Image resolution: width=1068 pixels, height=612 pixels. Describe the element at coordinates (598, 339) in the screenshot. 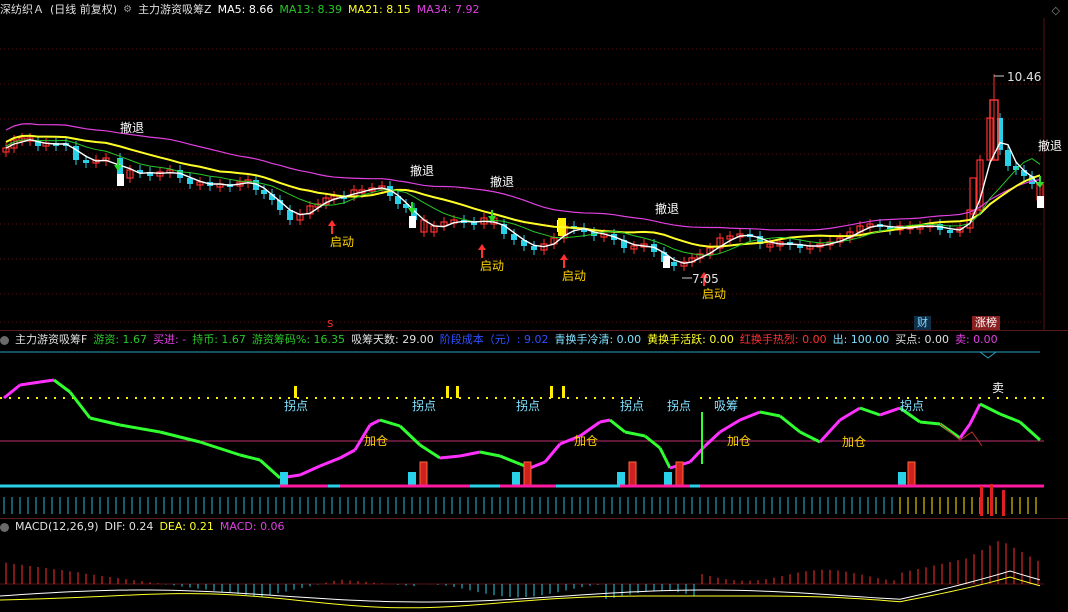

I see `qinghuan-value: 青换手冷清: 0.00` at that location.